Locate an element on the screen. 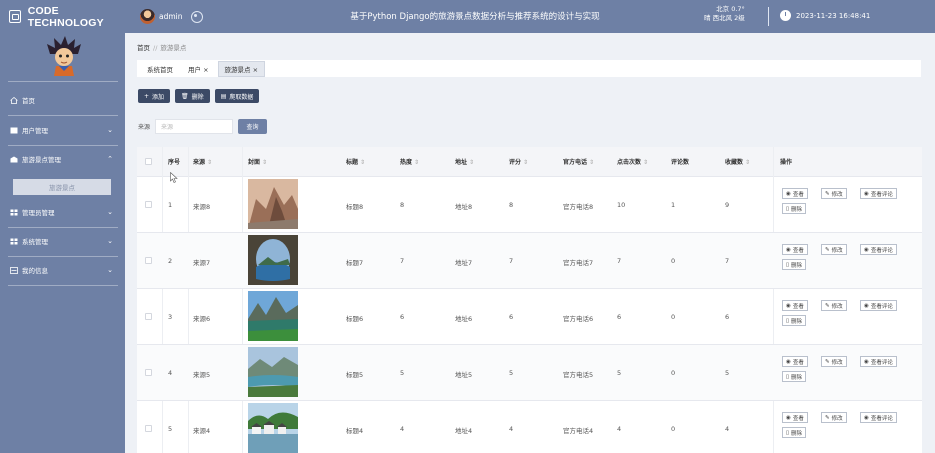 Image resolution: width=935 pixels, height=453 pixels. column-header: 序号 is located at coordinates (174, 162).